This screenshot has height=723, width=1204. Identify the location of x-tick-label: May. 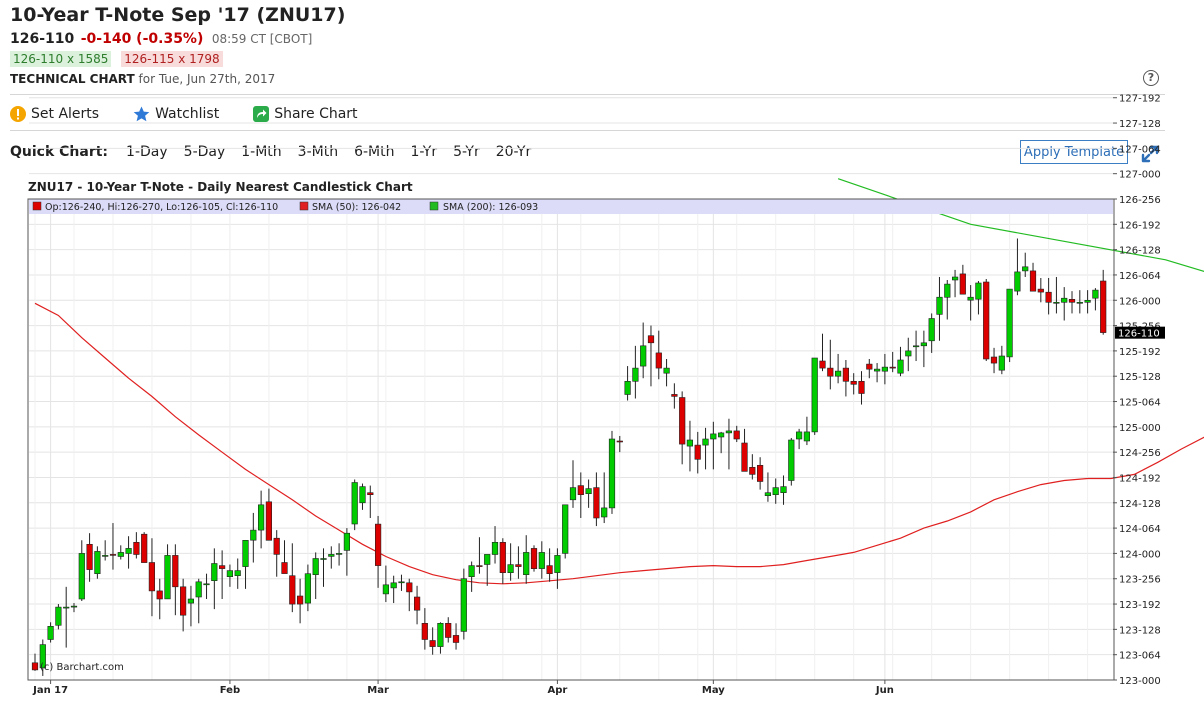
(713, 690).